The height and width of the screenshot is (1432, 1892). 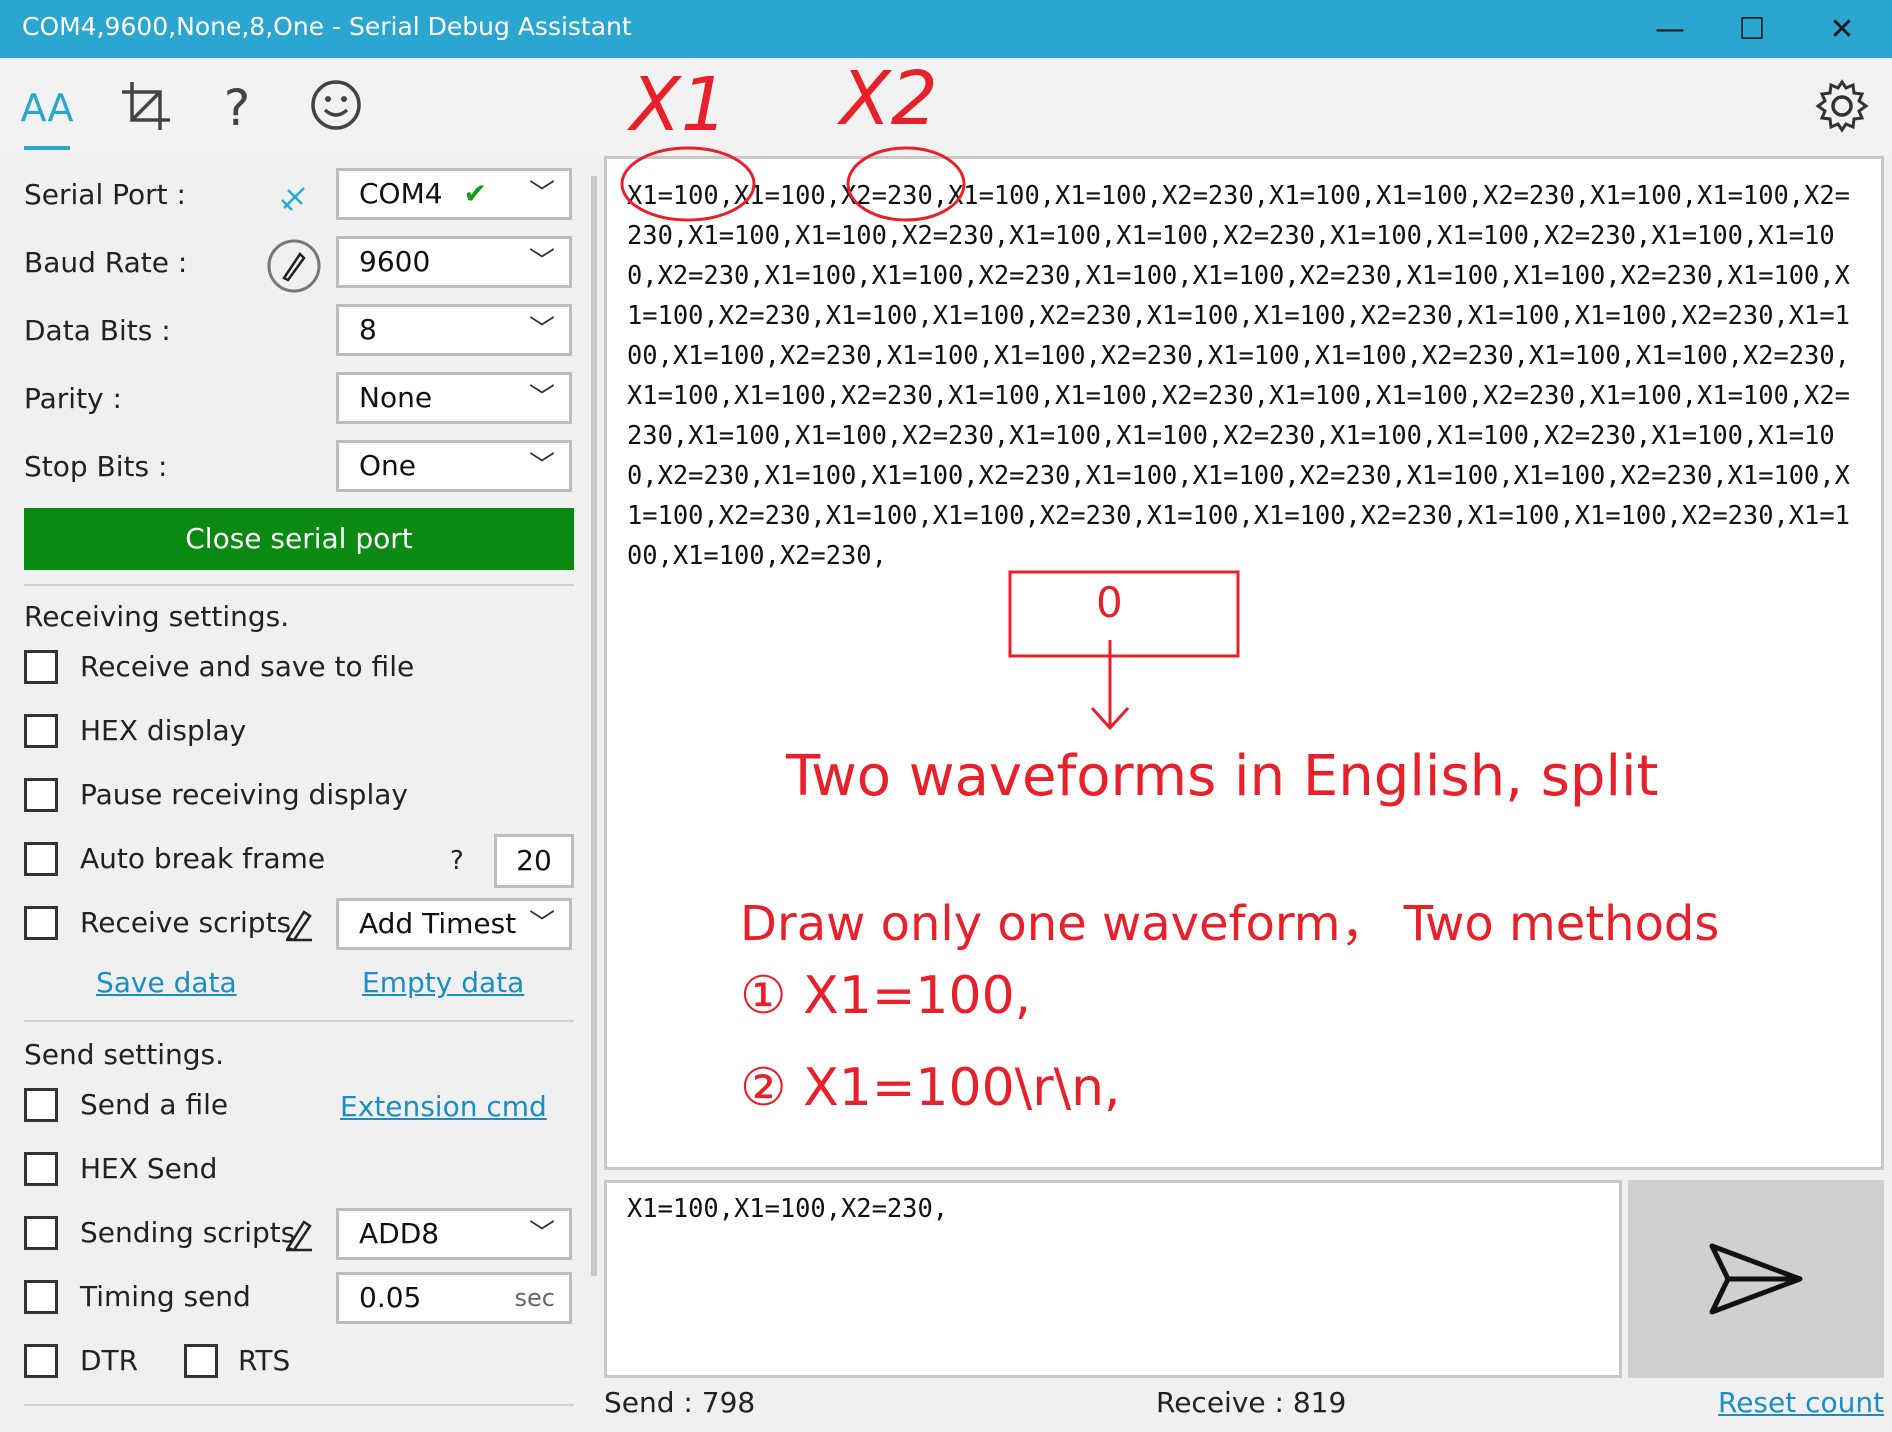 What do you see at coordinates (788, 1208) in the screenshot?
I see `send-text: X1=100,X1=100,X2=230,` at bounding box center [788, 1208].